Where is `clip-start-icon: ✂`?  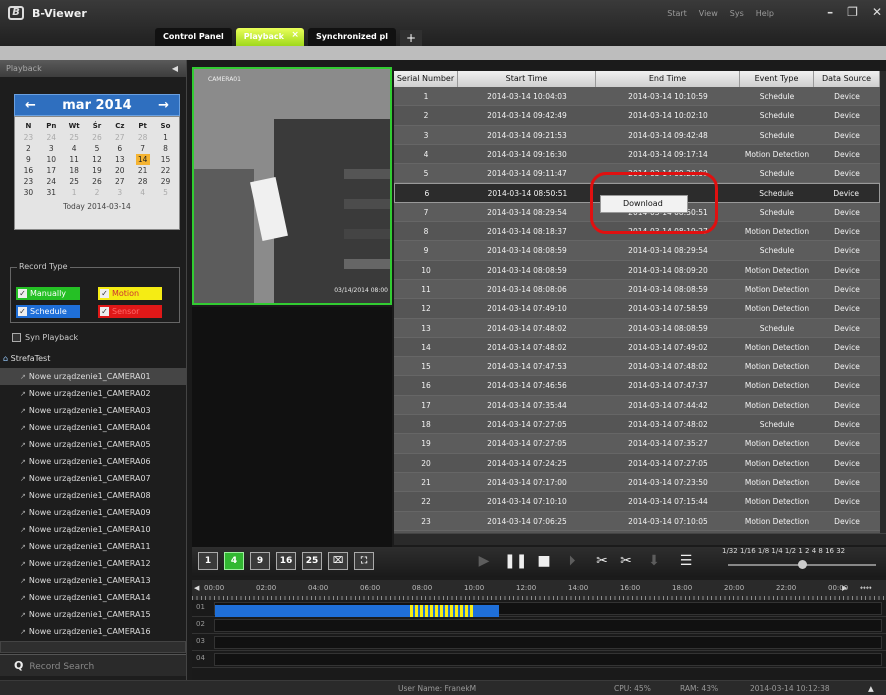 clip-start-icon: ✂ is located at coordinates (602, 561).